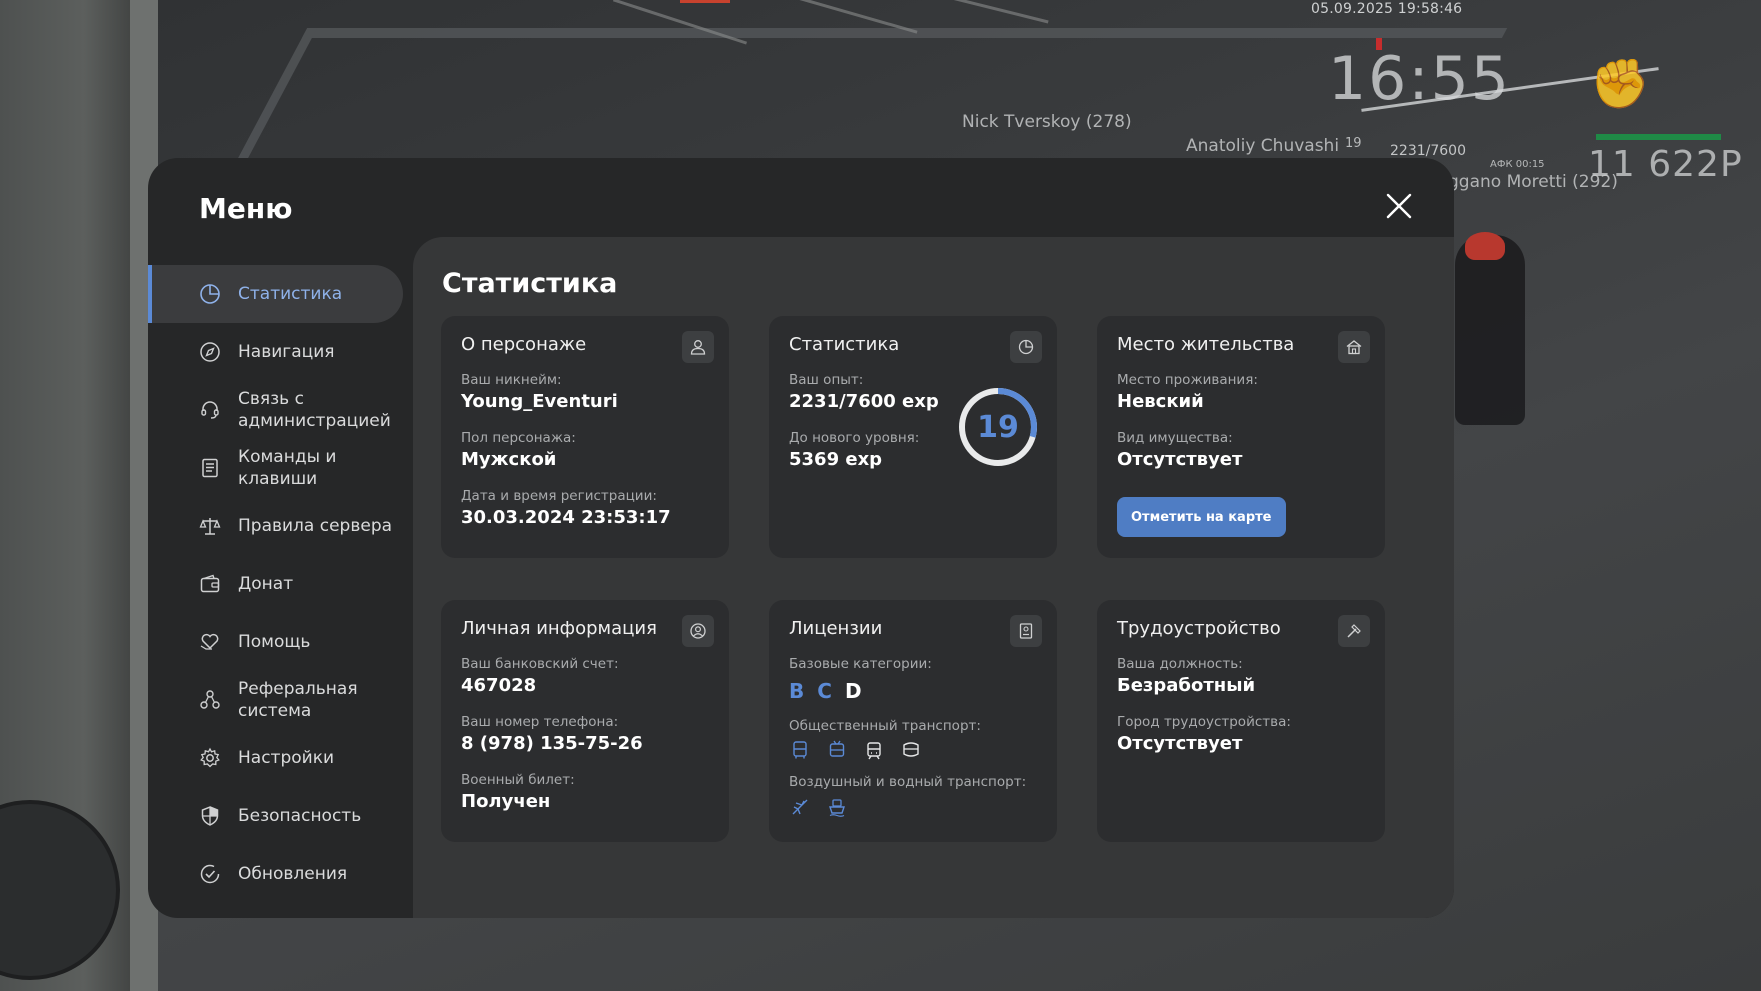  What do you see at coordinates (1026, 631) in the screenshot?
I see `id-badge-icon` at bounding box center [1026, 631].